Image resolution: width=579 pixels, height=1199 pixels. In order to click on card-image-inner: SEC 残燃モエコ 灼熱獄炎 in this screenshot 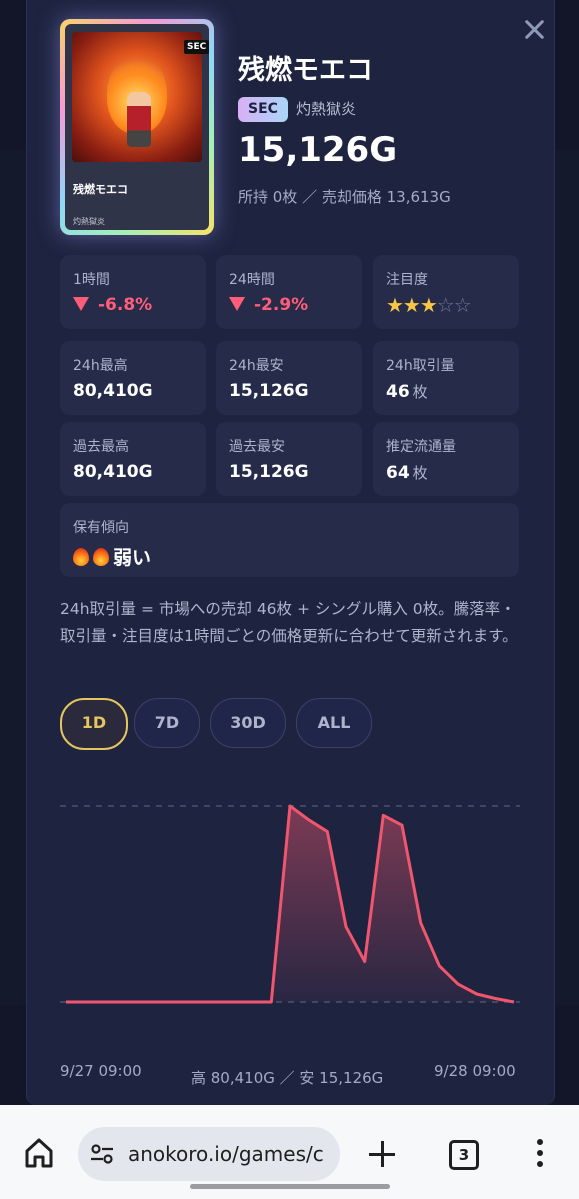, I will do `click(137, 127)`.